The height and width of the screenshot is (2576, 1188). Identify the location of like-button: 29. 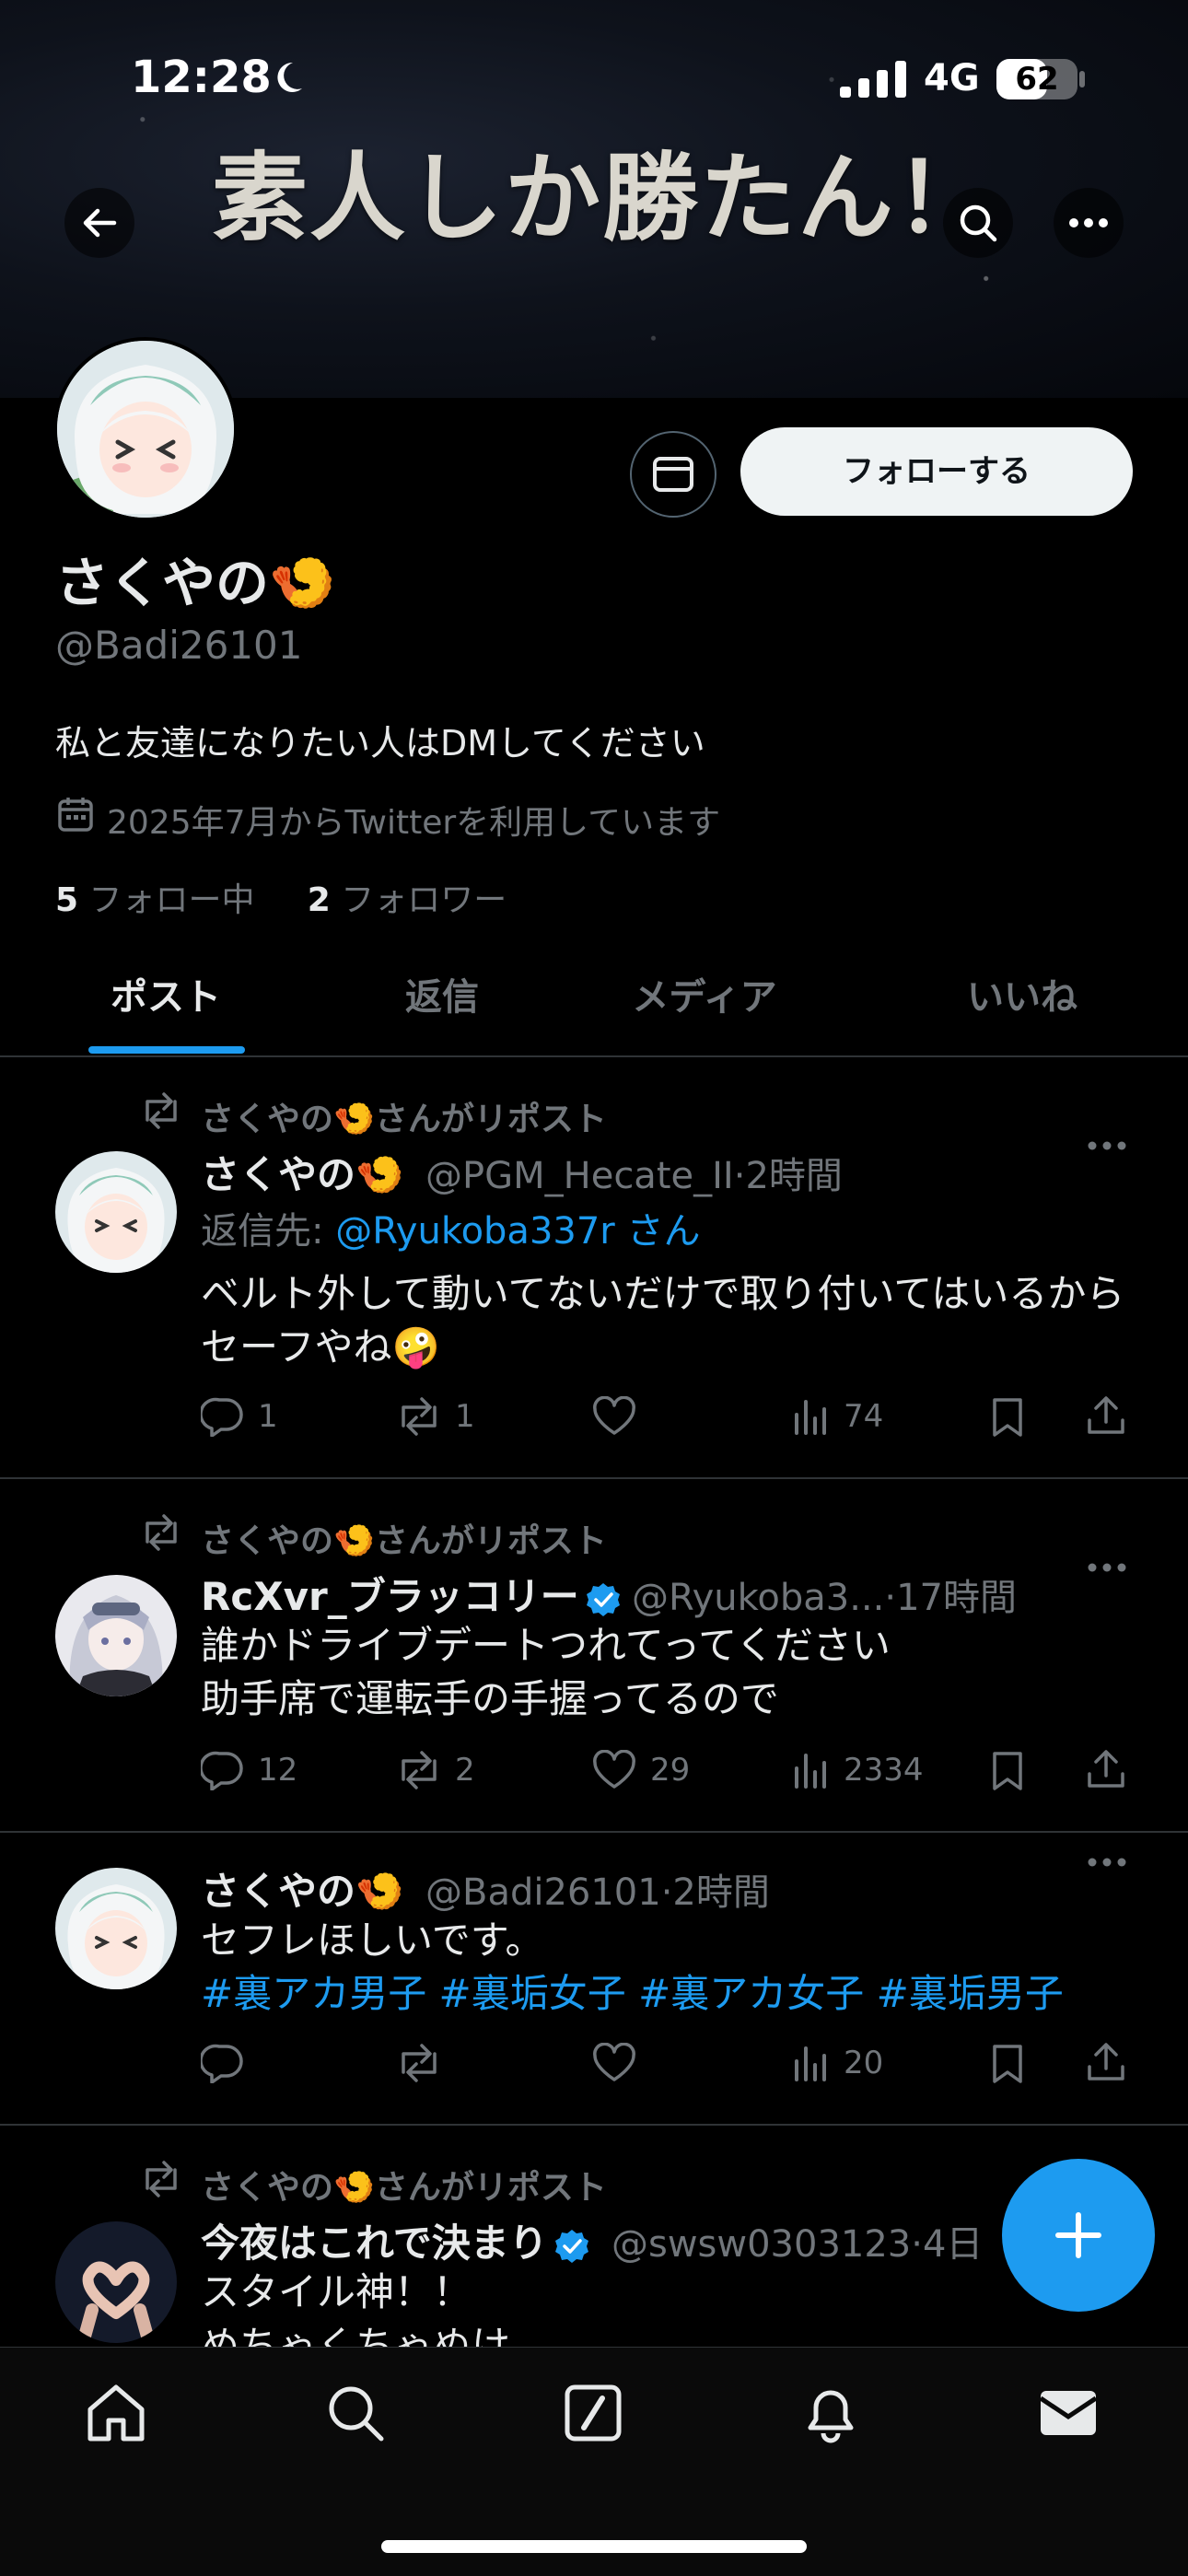
(640, 1770).